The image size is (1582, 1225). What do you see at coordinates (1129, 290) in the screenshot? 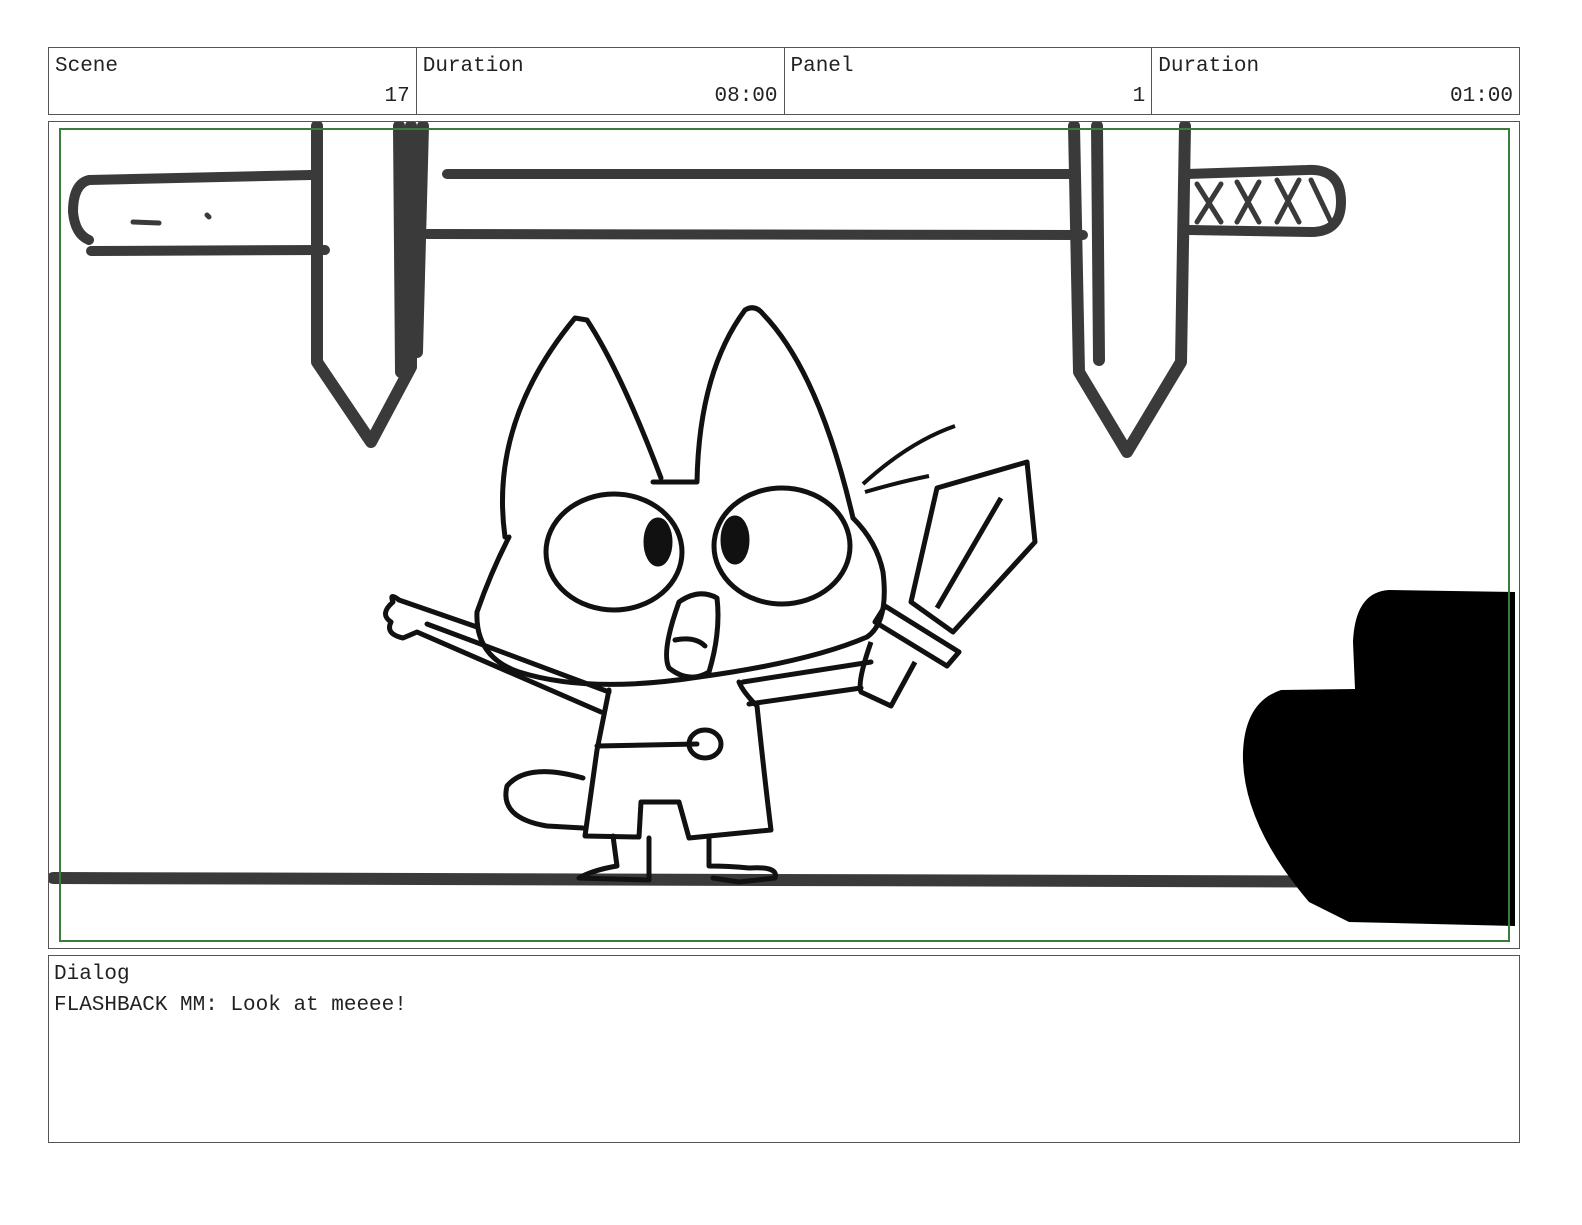
I see `right-pillar` at bounding box center [1129, 290].